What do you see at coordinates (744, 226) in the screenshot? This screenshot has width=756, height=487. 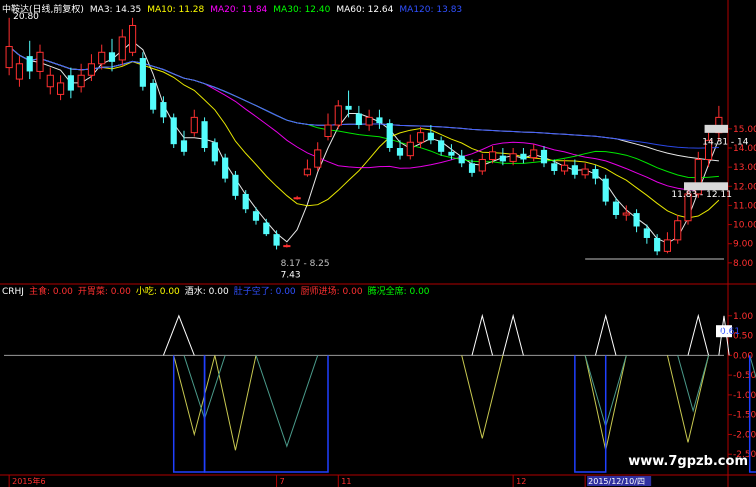 I see `price-tick-label-5: 10.00` at bounding box center [744, 226].